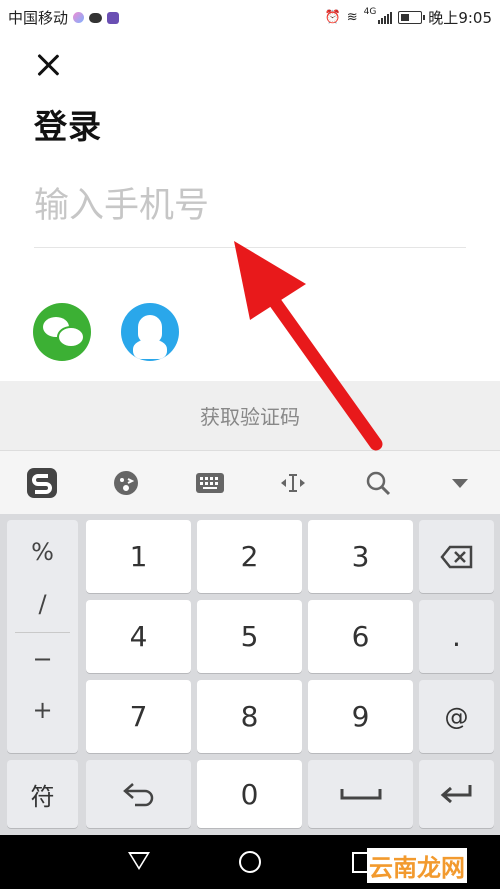  I want to click on symbol-key-percent: %, so click(42, 552).